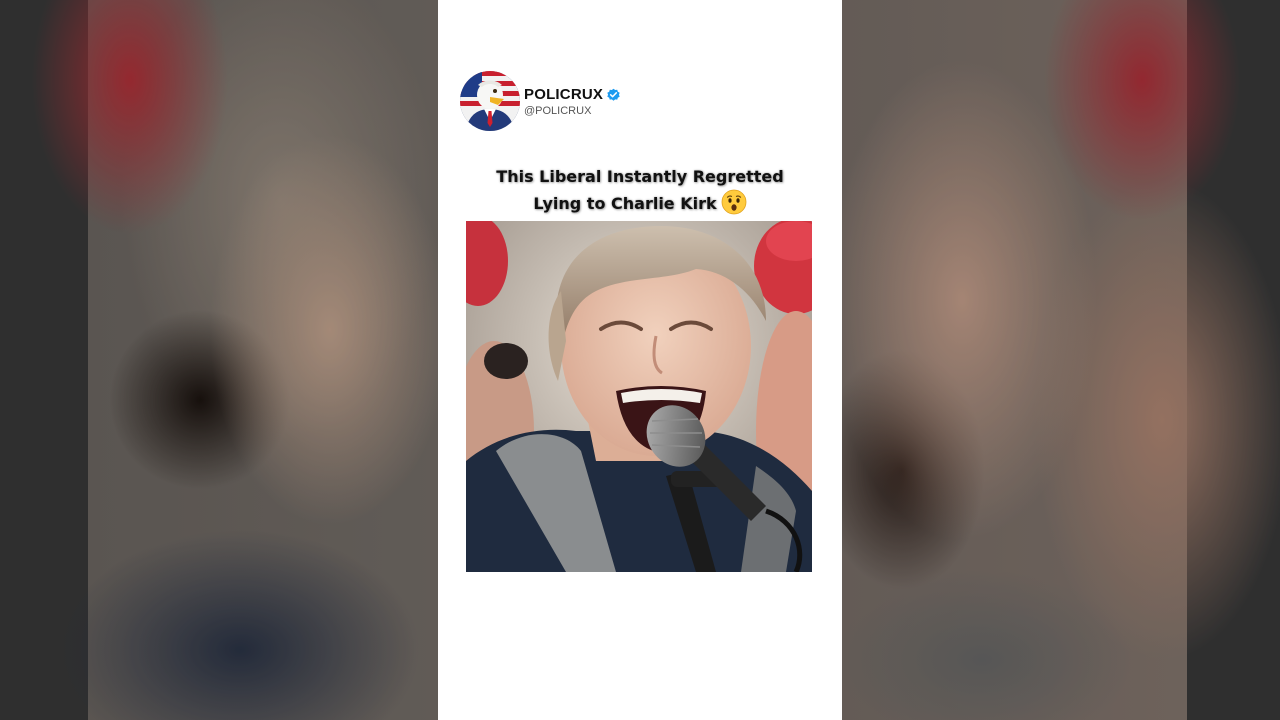  What do you see at coordinates (613, 94) in the screenshot?
I see `verified-badge-icon` at bounding box center [613, 94].